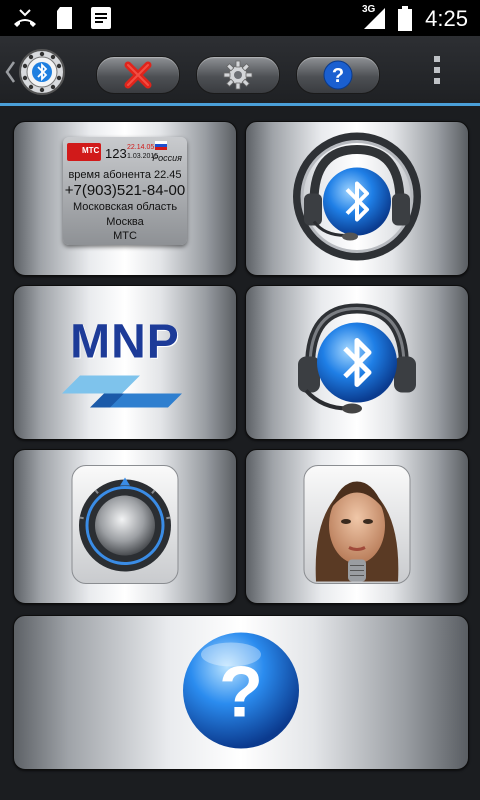  Describe the element at coordinates (64, 18) in the screenshot. I see `sd-card-icon` at that location.